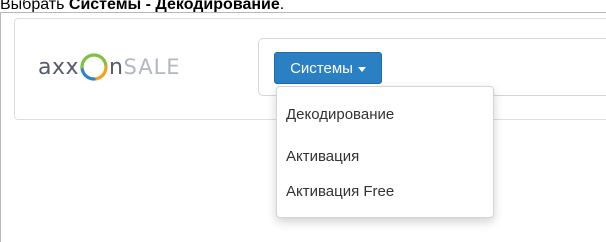 This screenshot has height=242, width=606. I want to click on axxonsale-logo: axx n SALE, so click(109, 67).